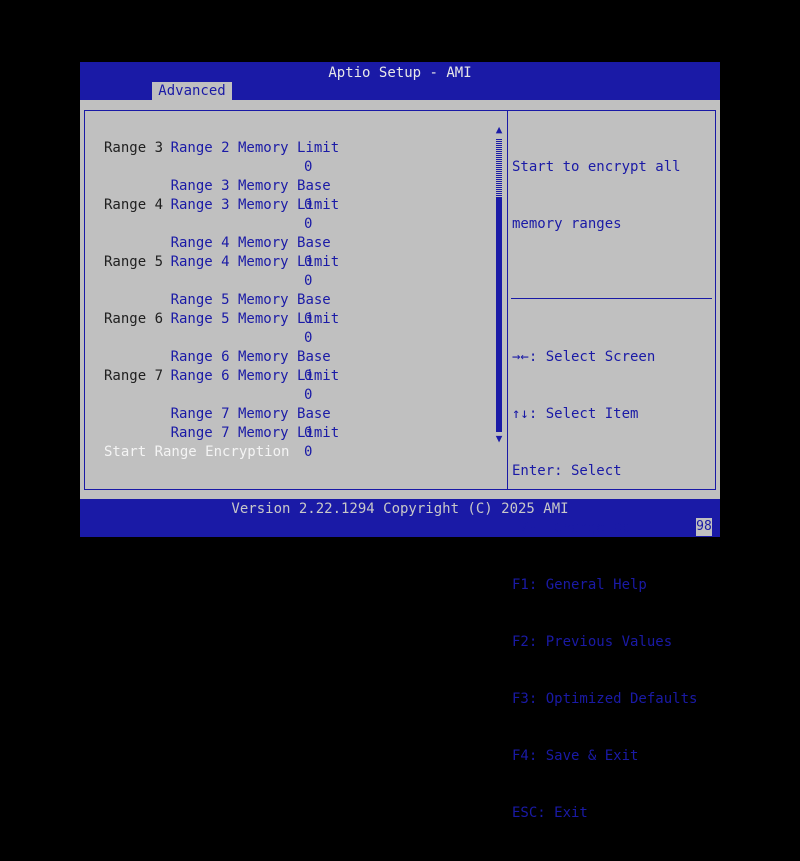 The image size is (800, 861). Describe the element at coordinates (704, 527) in the screenshot. I see `status-badge: 98` at that location.